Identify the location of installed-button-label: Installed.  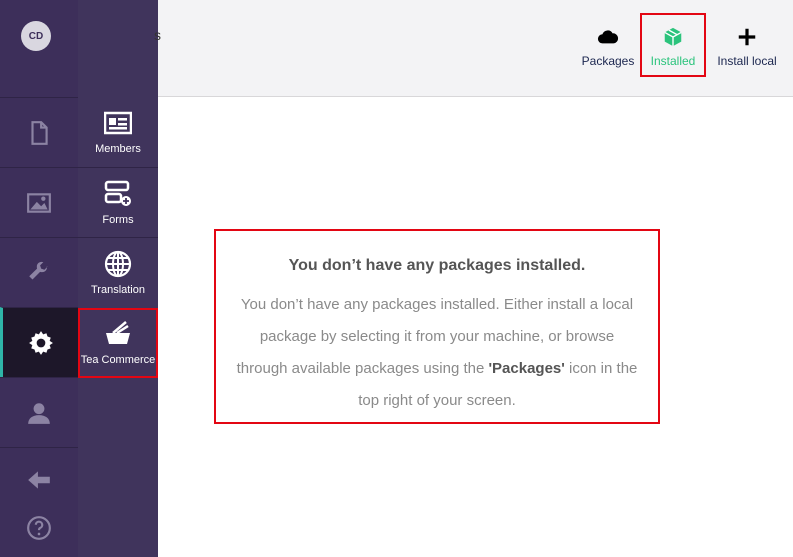
(673, 61).